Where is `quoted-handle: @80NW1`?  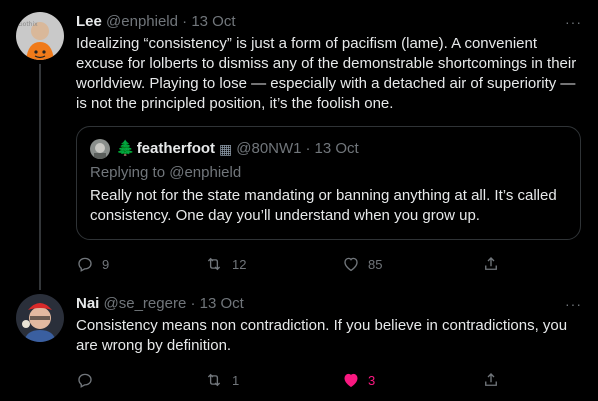 quoted-handle: @80NW1 is located at coordinates (268, 149).